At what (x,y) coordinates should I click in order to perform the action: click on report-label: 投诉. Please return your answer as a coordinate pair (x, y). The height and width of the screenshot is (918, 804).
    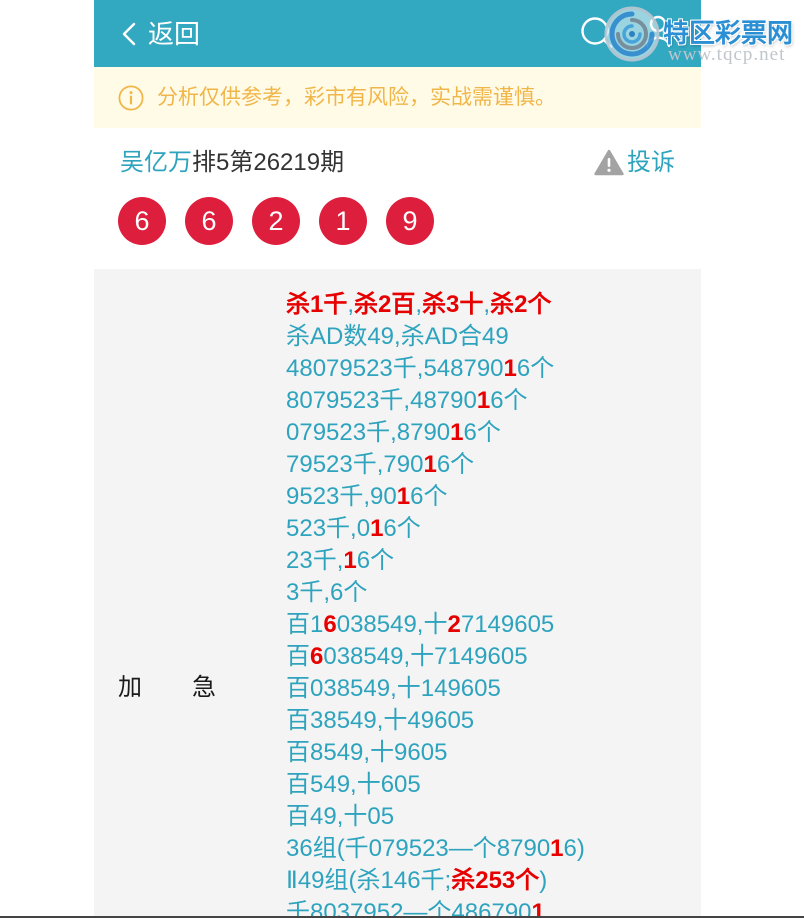
    Looking at the image, I should click on (651, 162).